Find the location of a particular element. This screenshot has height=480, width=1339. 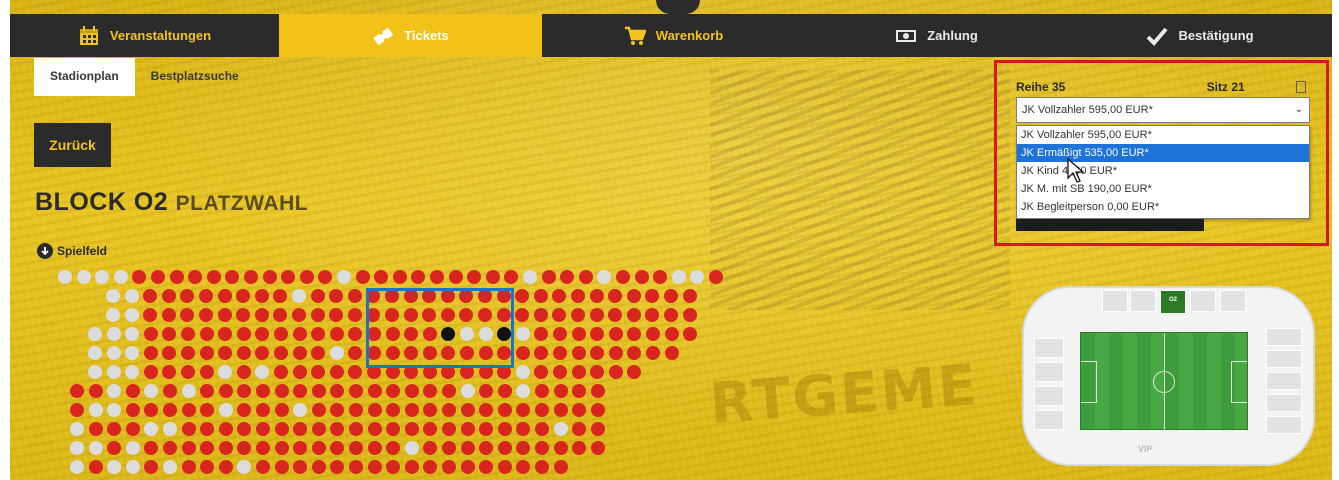

option-kind: JK Kind 4 ,00 EUR* is located at coordinates (1163, 171).